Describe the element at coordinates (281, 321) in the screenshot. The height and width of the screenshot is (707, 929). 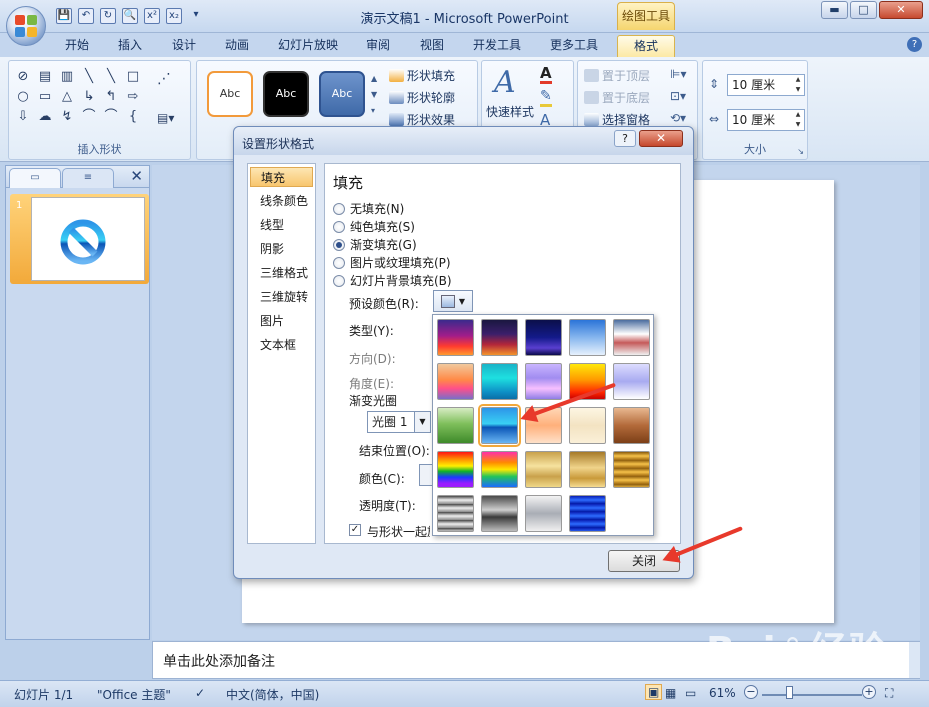
I see `nav-picture: 图片` at that location.